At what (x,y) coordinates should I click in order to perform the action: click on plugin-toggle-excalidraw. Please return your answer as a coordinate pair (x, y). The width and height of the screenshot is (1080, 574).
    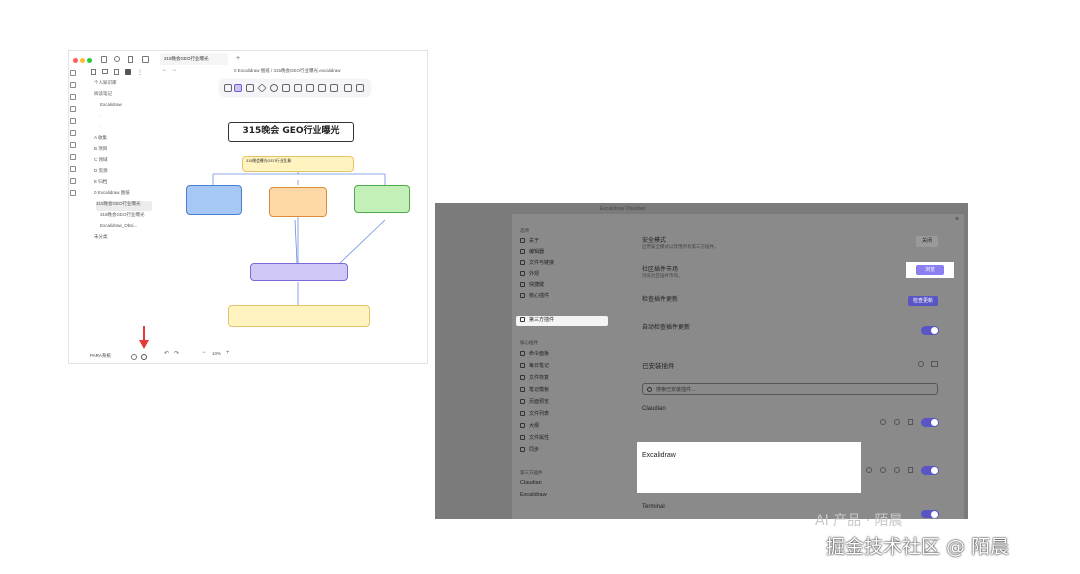
    Looking at the image, I should click on (930, 470).